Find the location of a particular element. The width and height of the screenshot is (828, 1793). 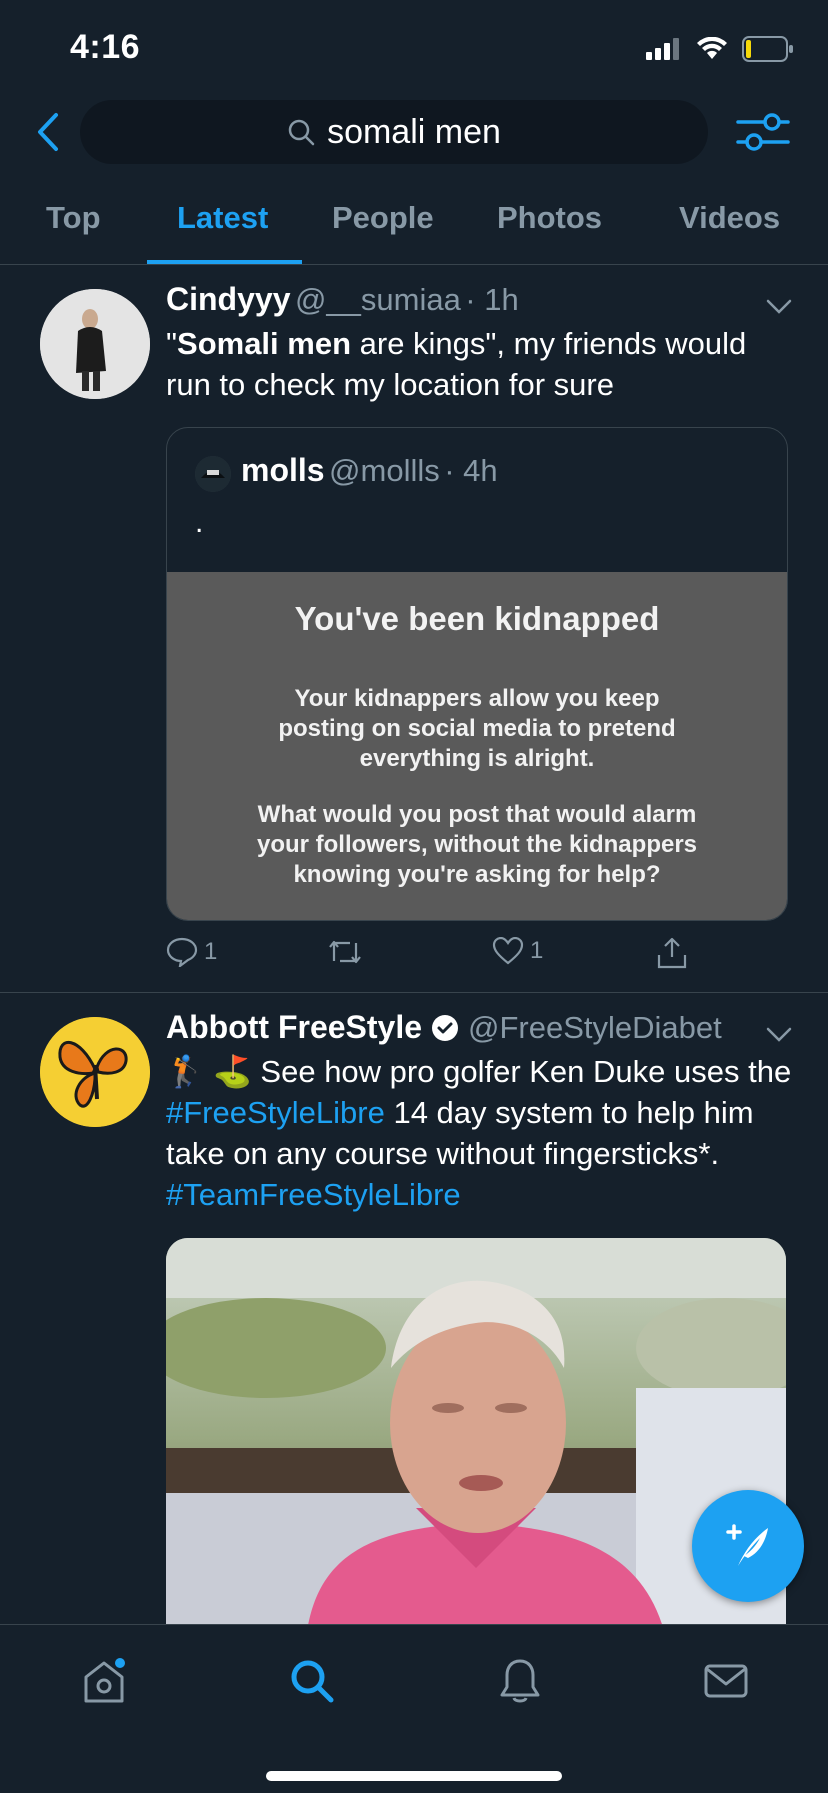

cellular-signal-icon is located at coordinates (662, 49).